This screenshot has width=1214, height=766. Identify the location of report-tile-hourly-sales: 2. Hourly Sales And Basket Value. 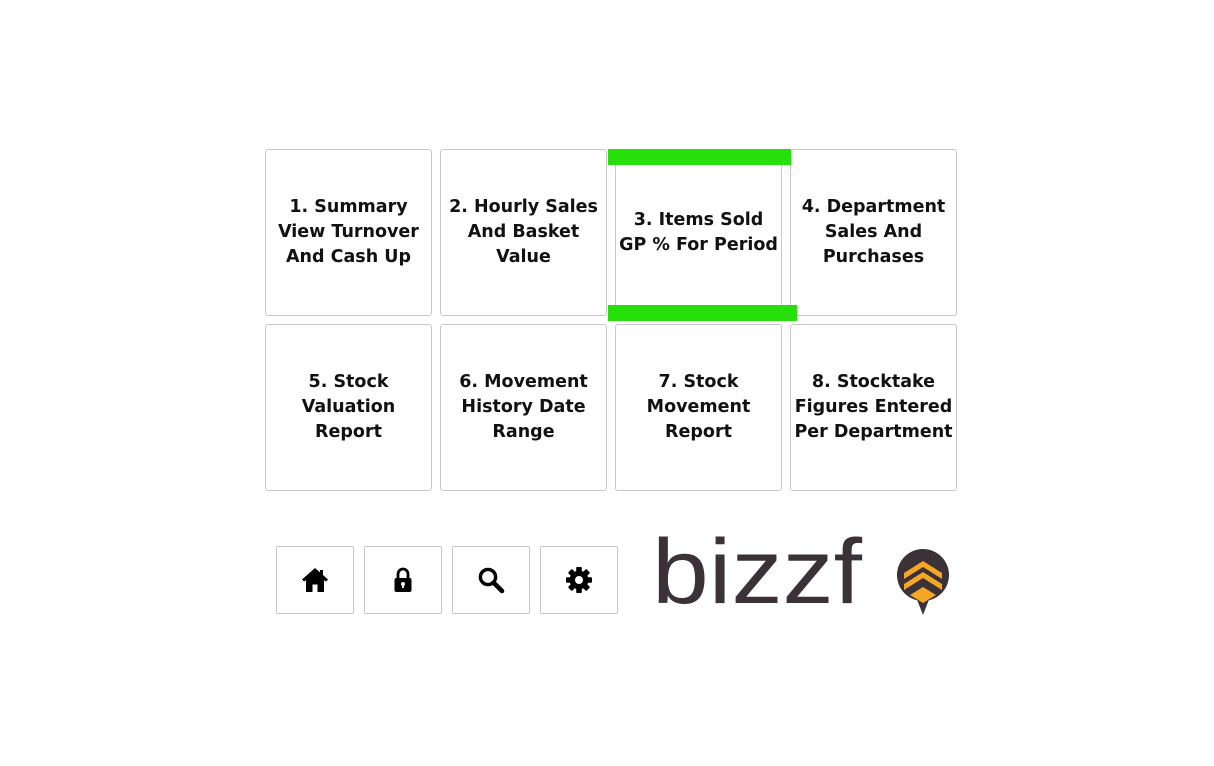
(523, 232).